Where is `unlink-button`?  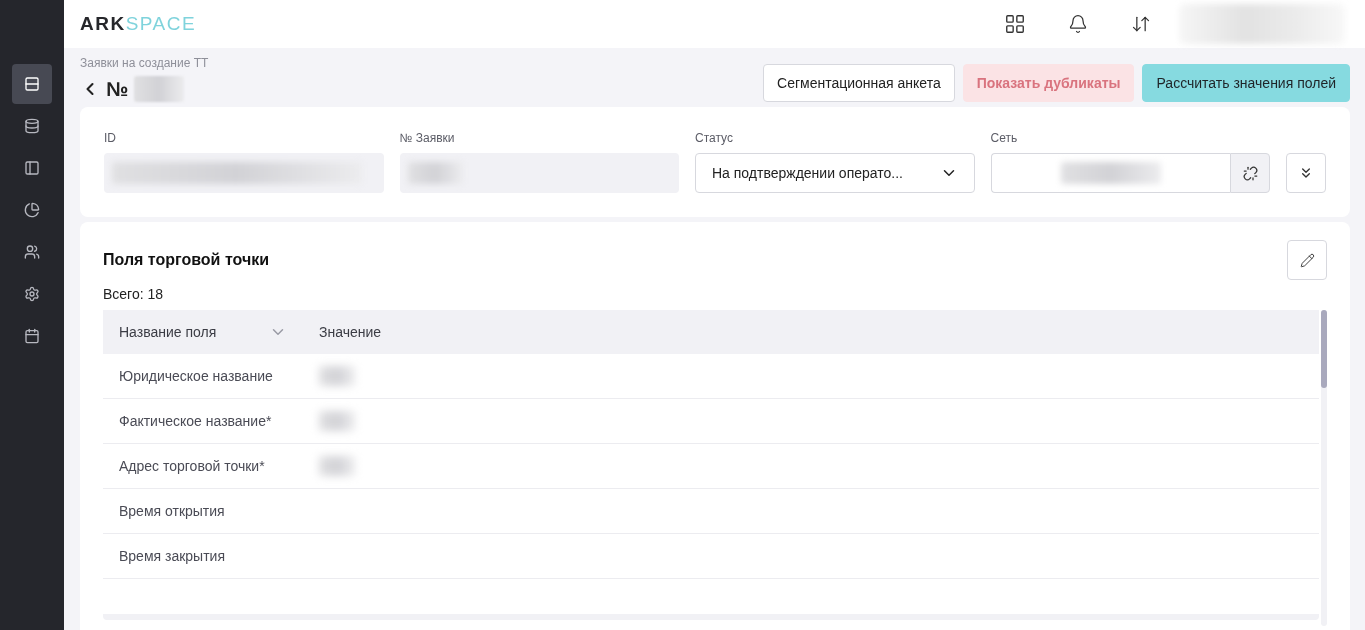
unlink-button is located at coordinates (1250, 173).